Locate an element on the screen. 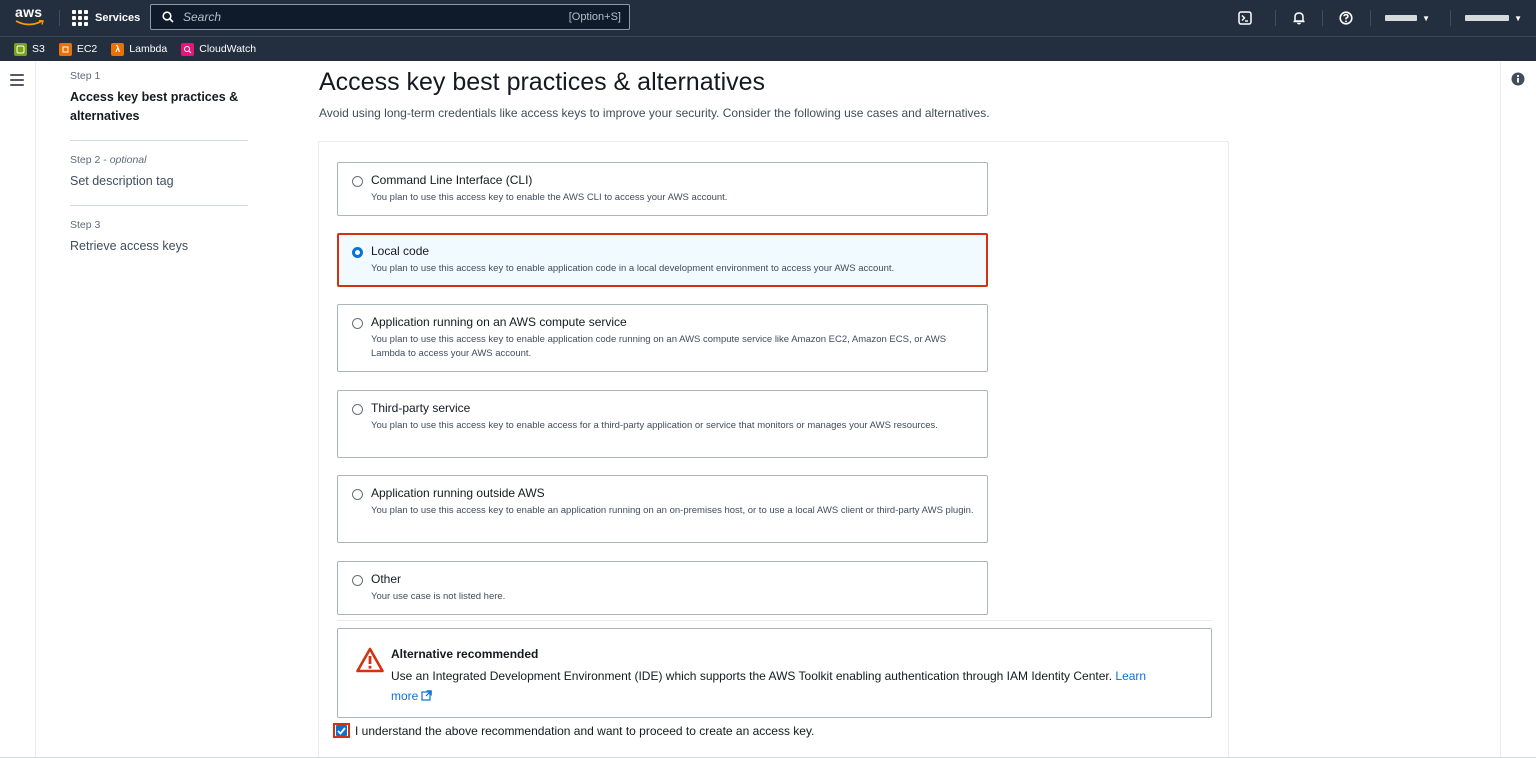 Image resolution: width=1536 pixels, height=758 pixels. aws-smile-icon is located at coordinates (29, 23).